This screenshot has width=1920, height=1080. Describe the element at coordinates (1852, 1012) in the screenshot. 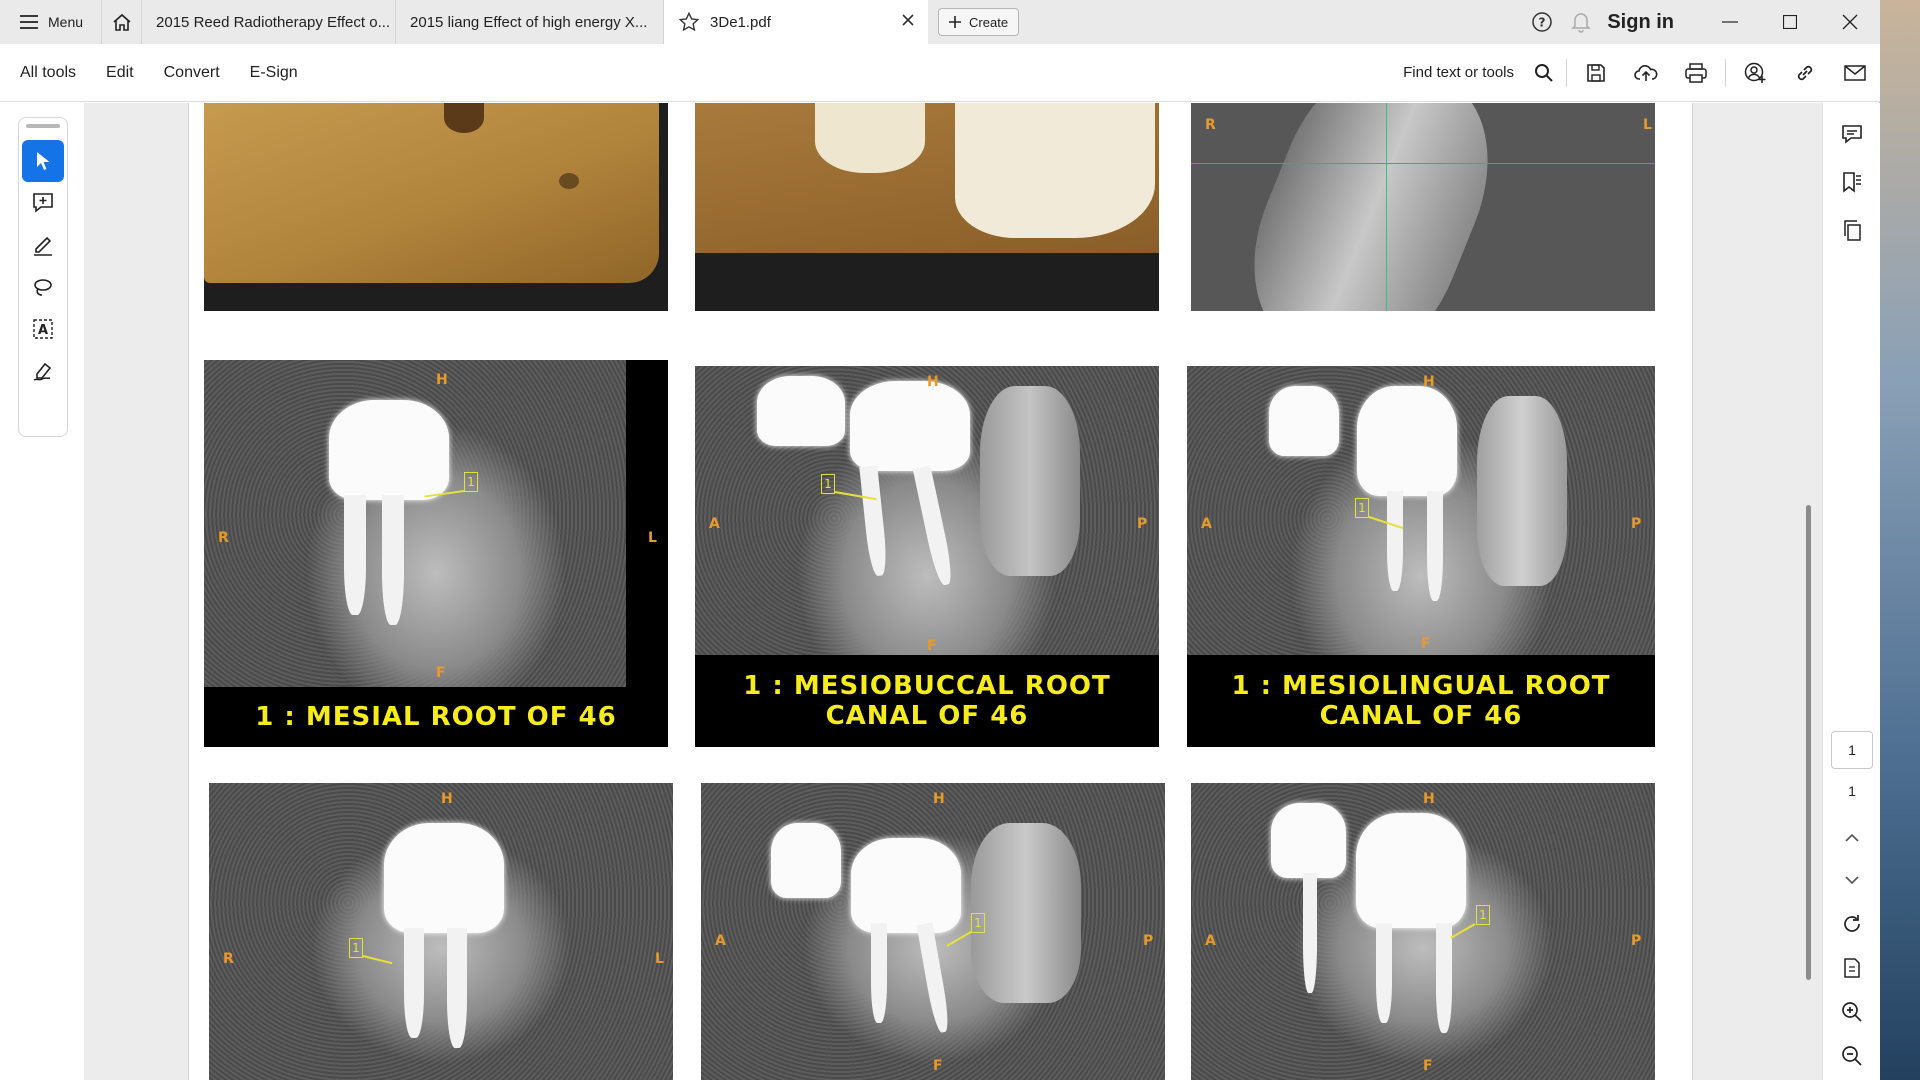

I see `zoom-in-button` at that location.